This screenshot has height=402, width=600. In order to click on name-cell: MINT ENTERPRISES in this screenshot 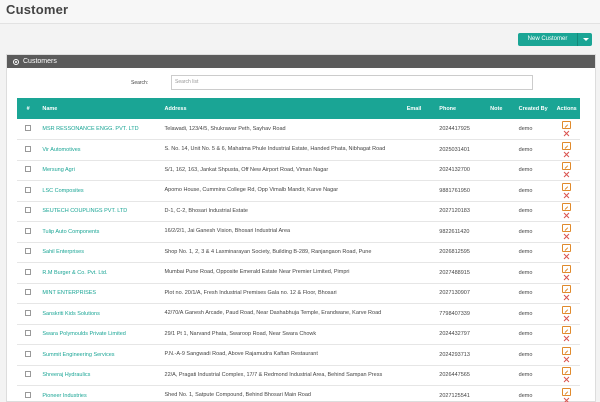, I will do `click(100, 293)`.